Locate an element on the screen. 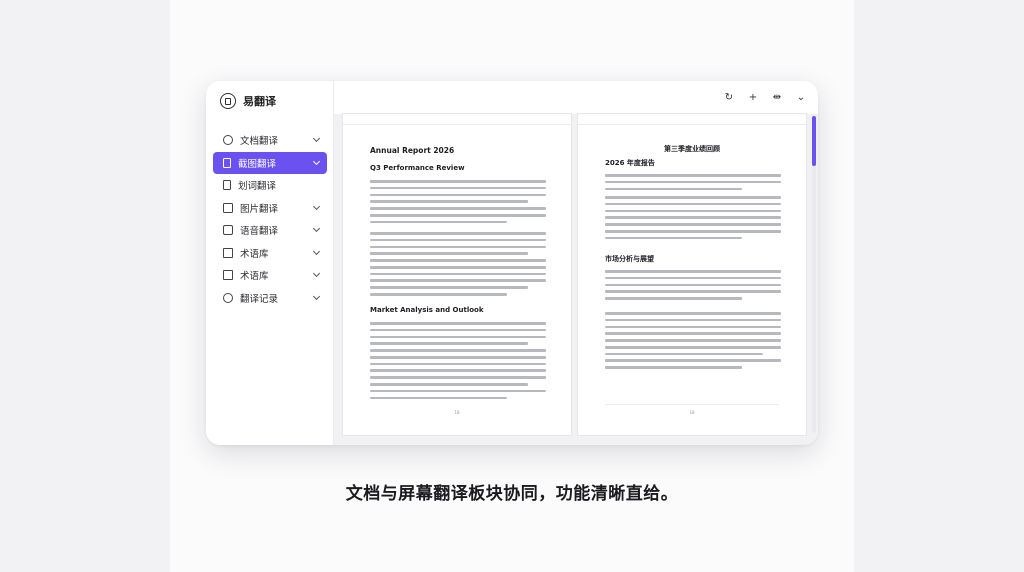 This screenshot has height=572, width=1024. sidebar-item-label: 截图翻译 is located at coordinates (257, 164).